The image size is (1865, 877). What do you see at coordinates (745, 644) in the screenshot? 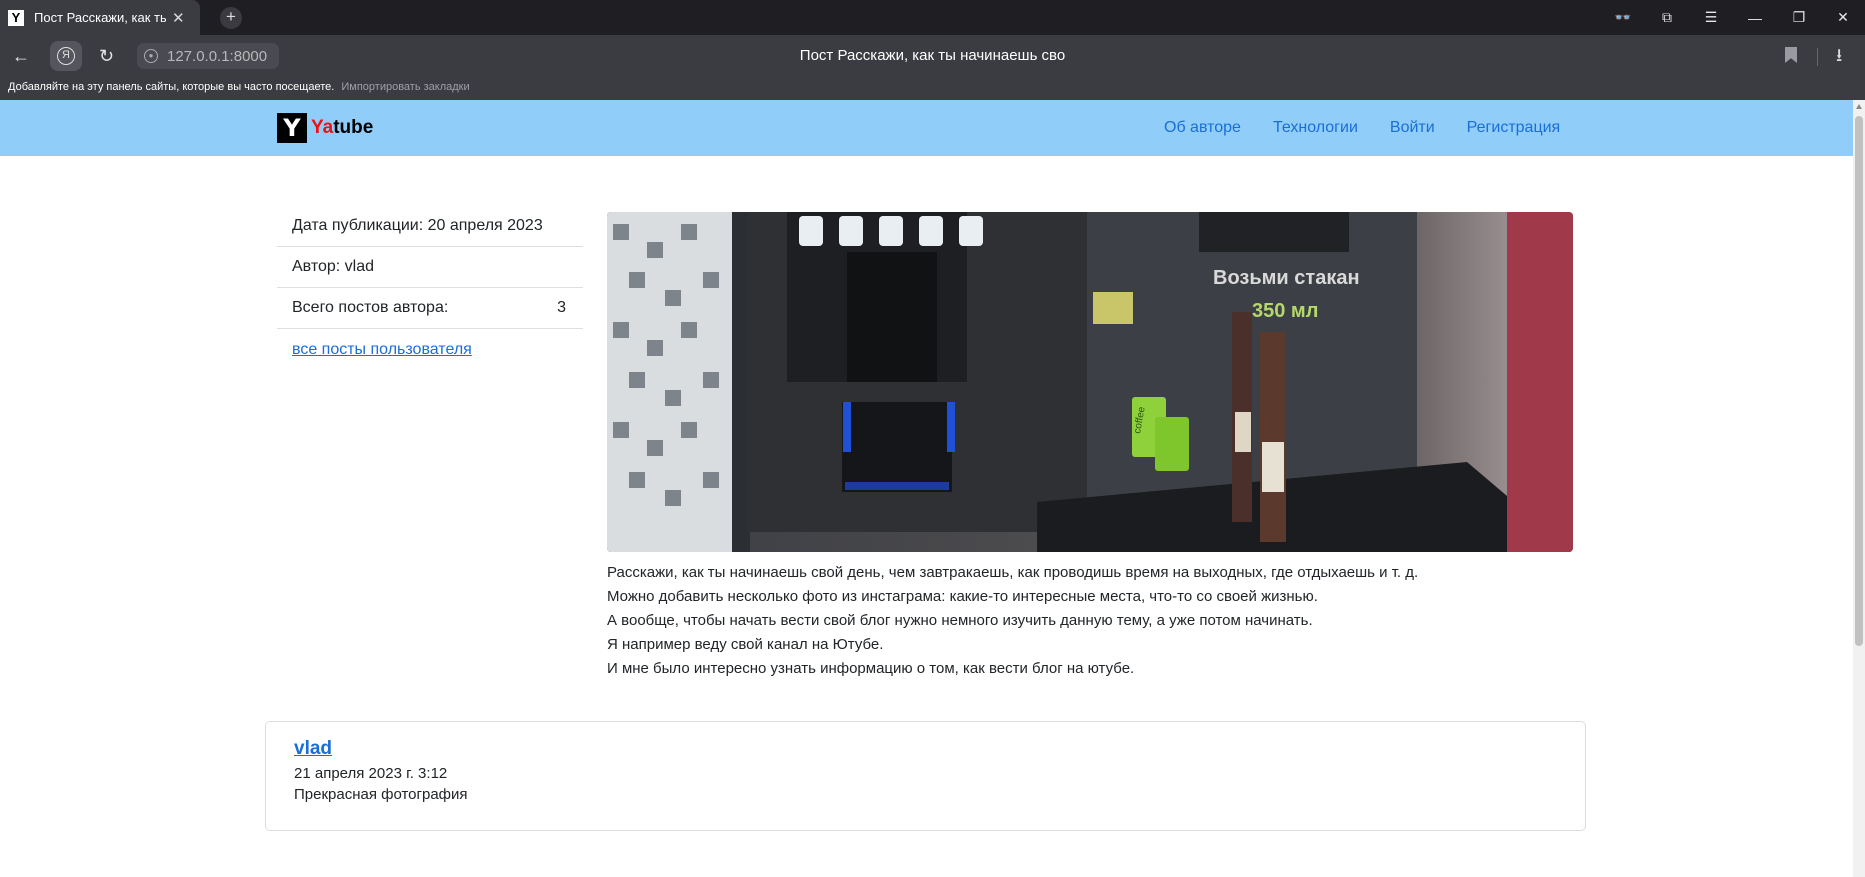
I see `post-text-line: Я например веду свой канал на Ютубе.` at bounding box center [745, 644].